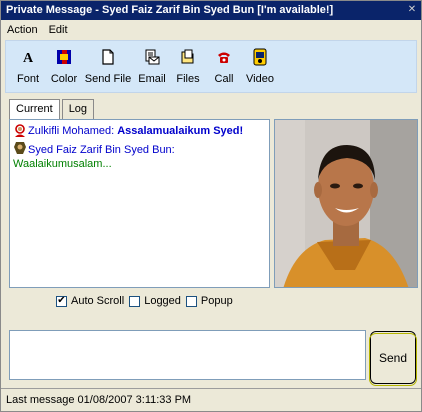  What do you see at coordinates (187, 355) in the screenshot?
I see `message-input` at bounding box center [187, 355].